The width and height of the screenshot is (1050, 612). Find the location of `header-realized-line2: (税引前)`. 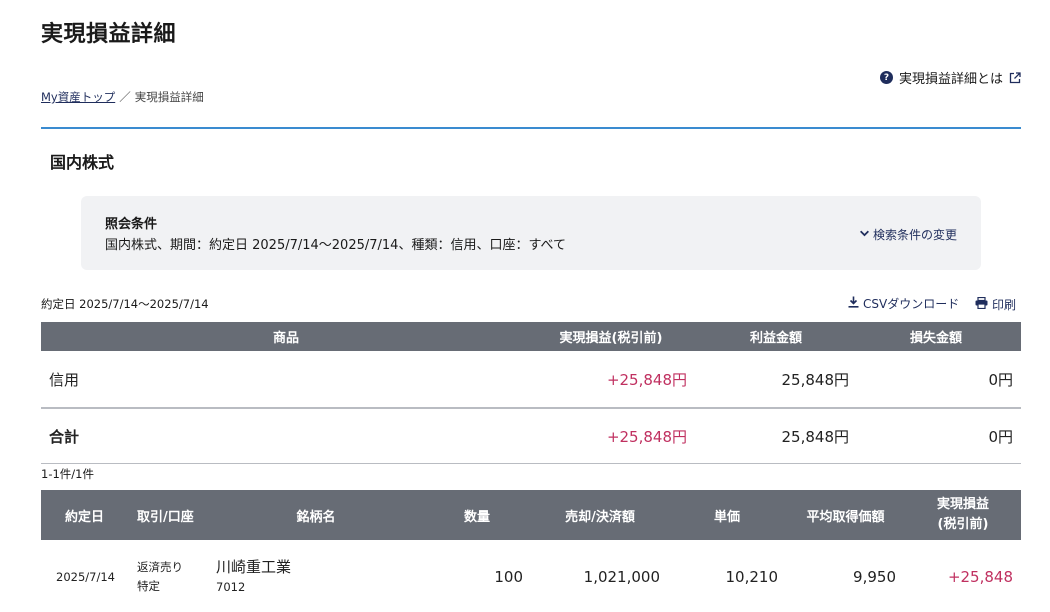

header-realized-line2: (税引前) is located at coordinates (963, 524).